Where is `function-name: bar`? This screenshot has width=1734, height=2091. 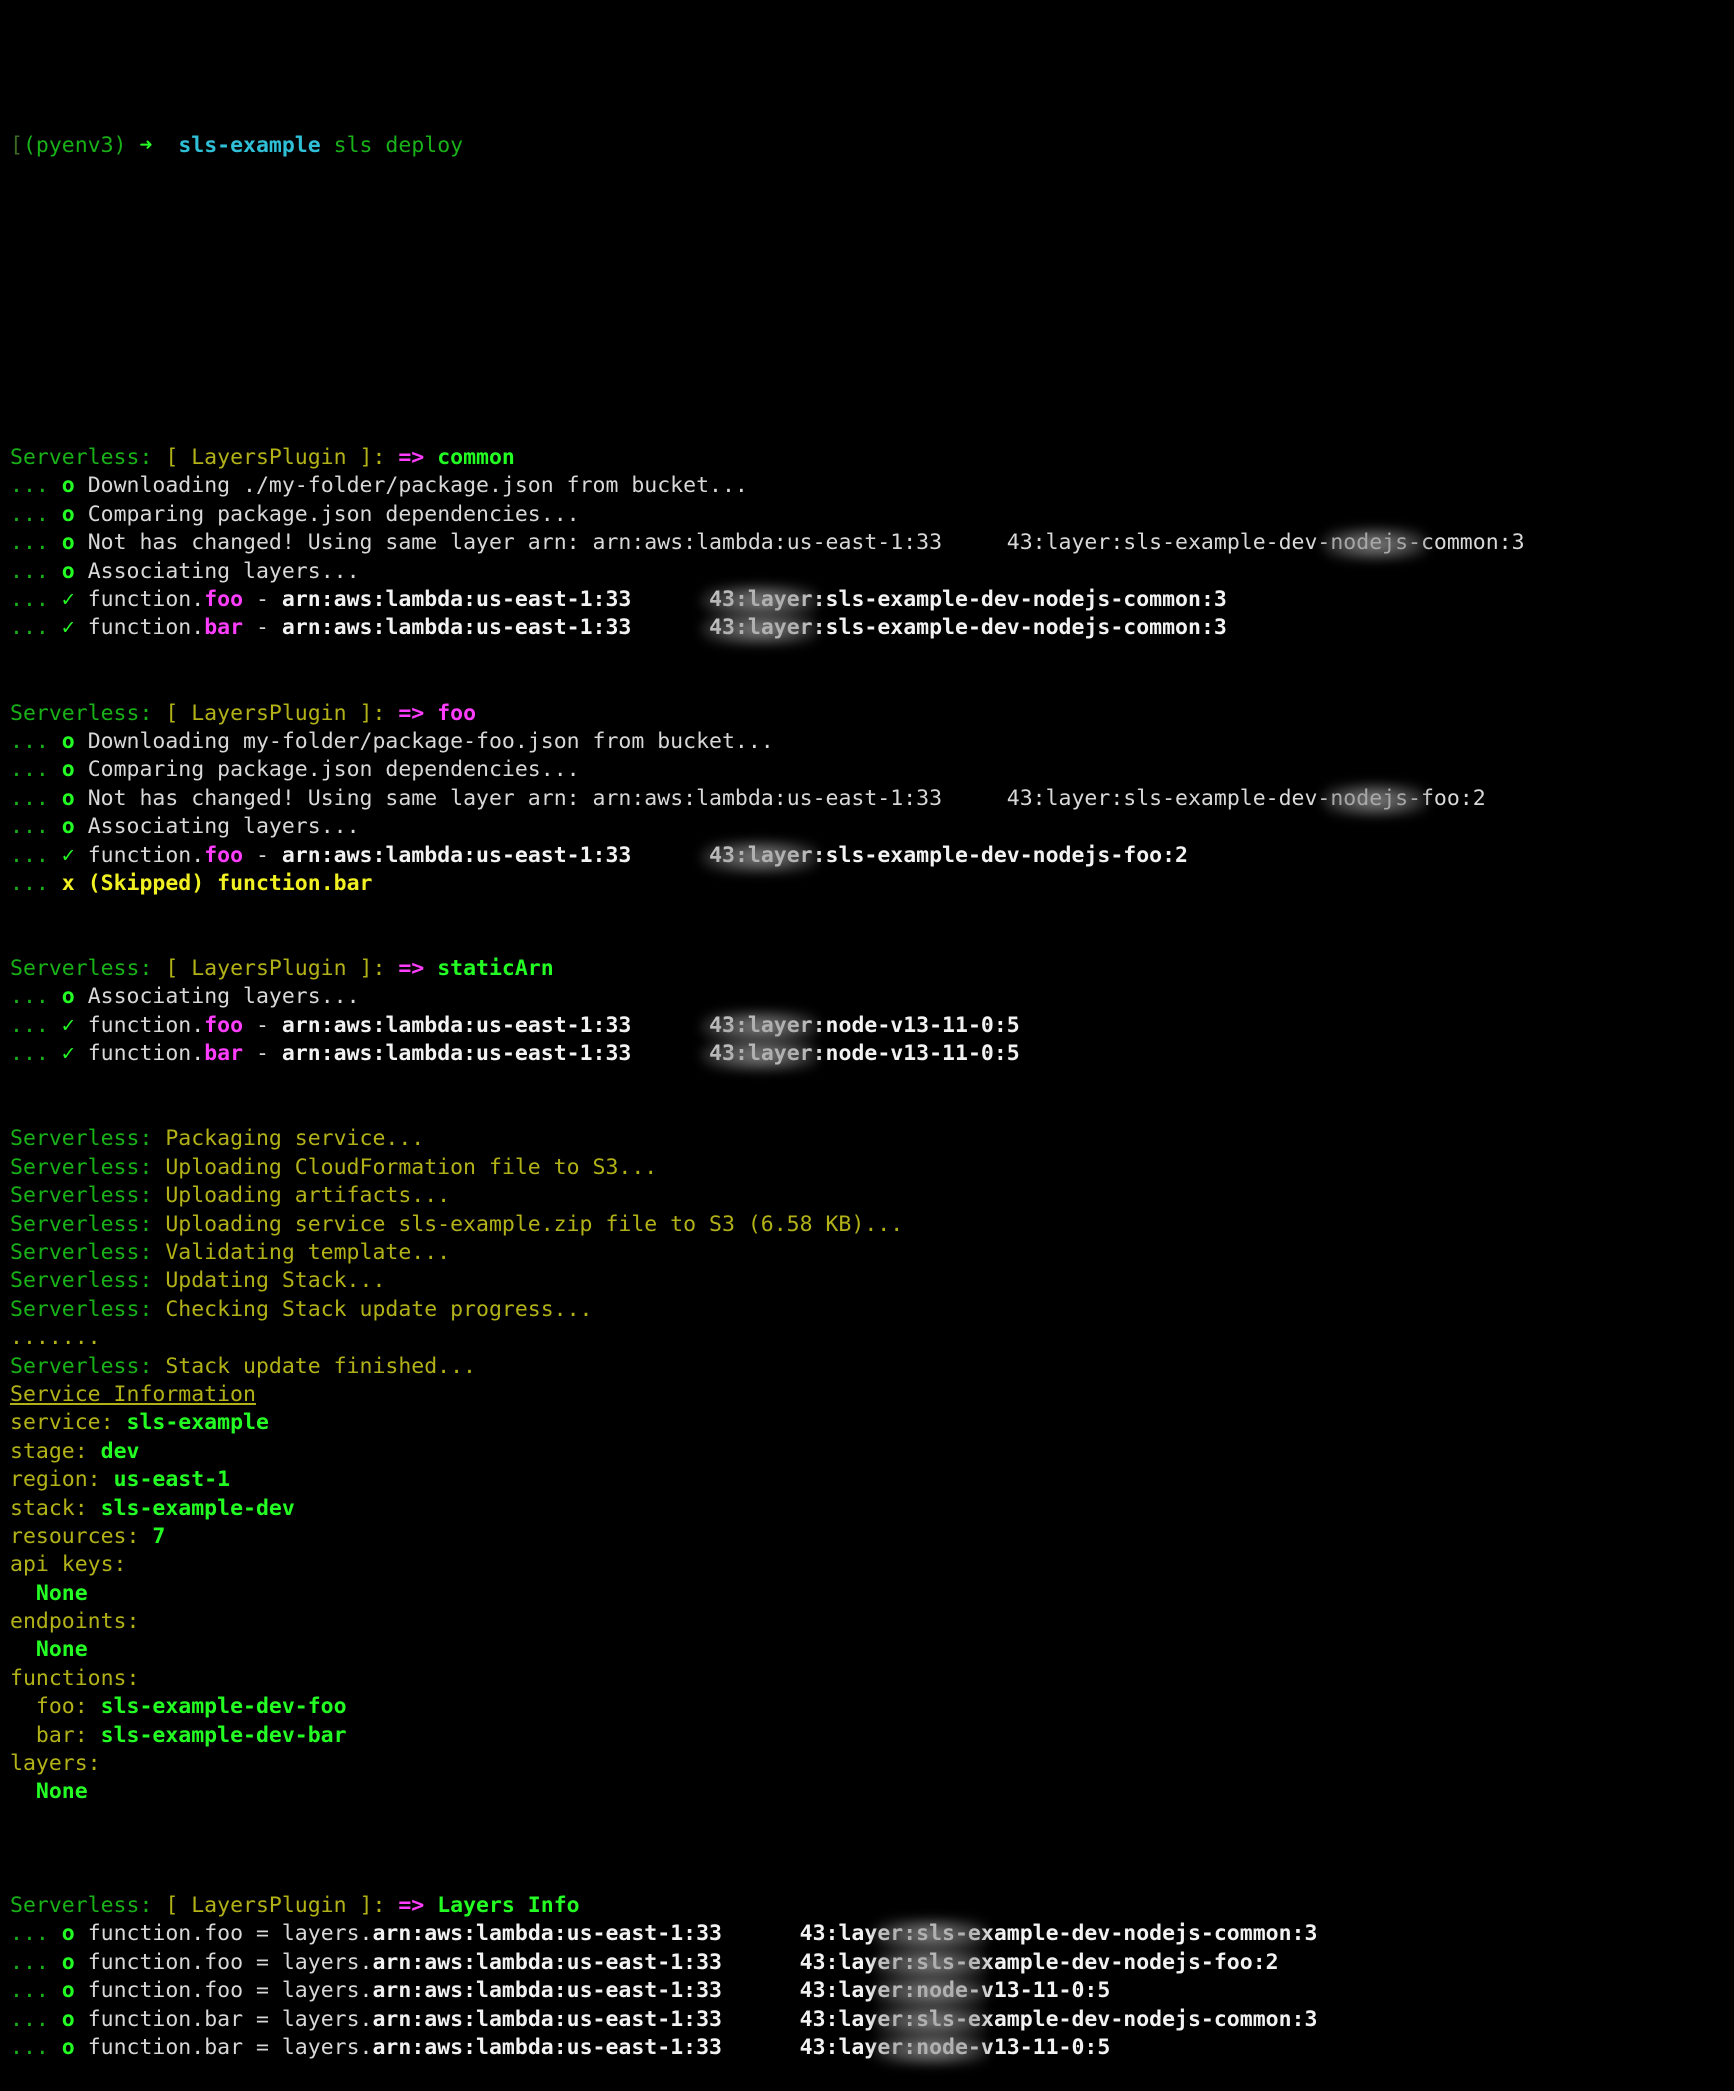
function-name: bar is located at coordinates (224, 1054).